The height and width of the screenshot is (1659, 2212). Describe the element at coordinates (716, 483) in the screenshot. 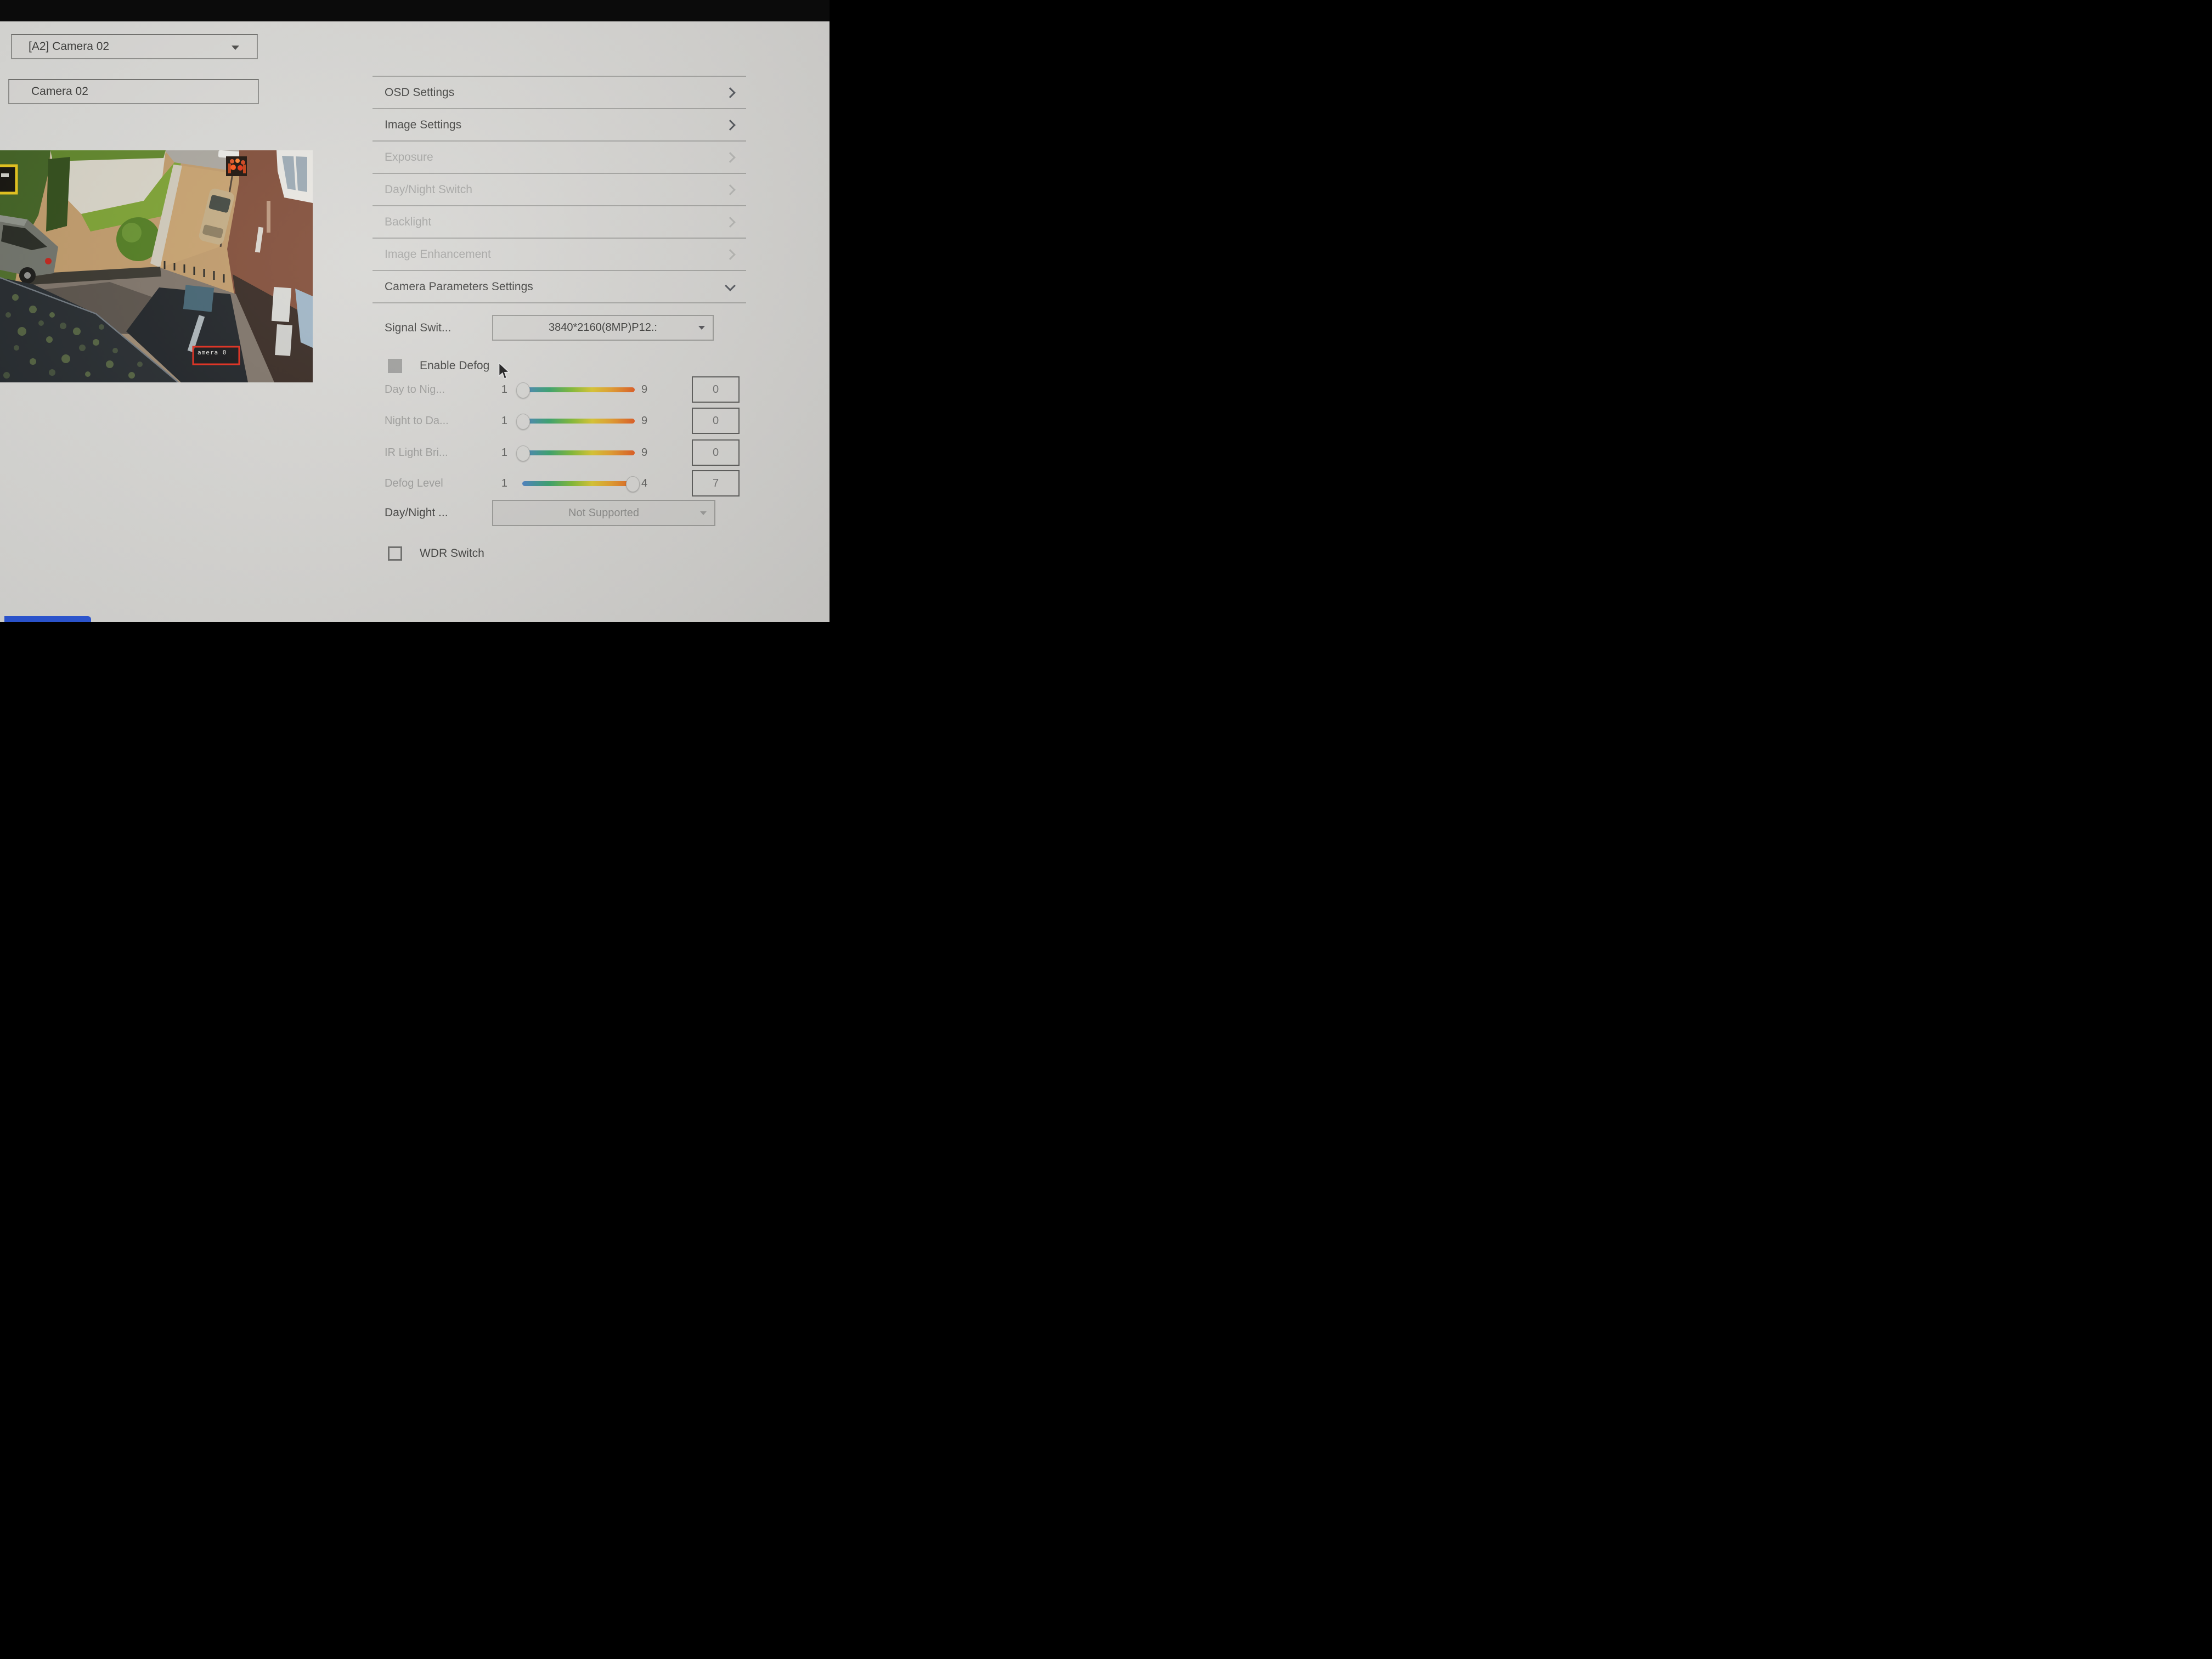

I see `slider-value-input: 7` at that location.